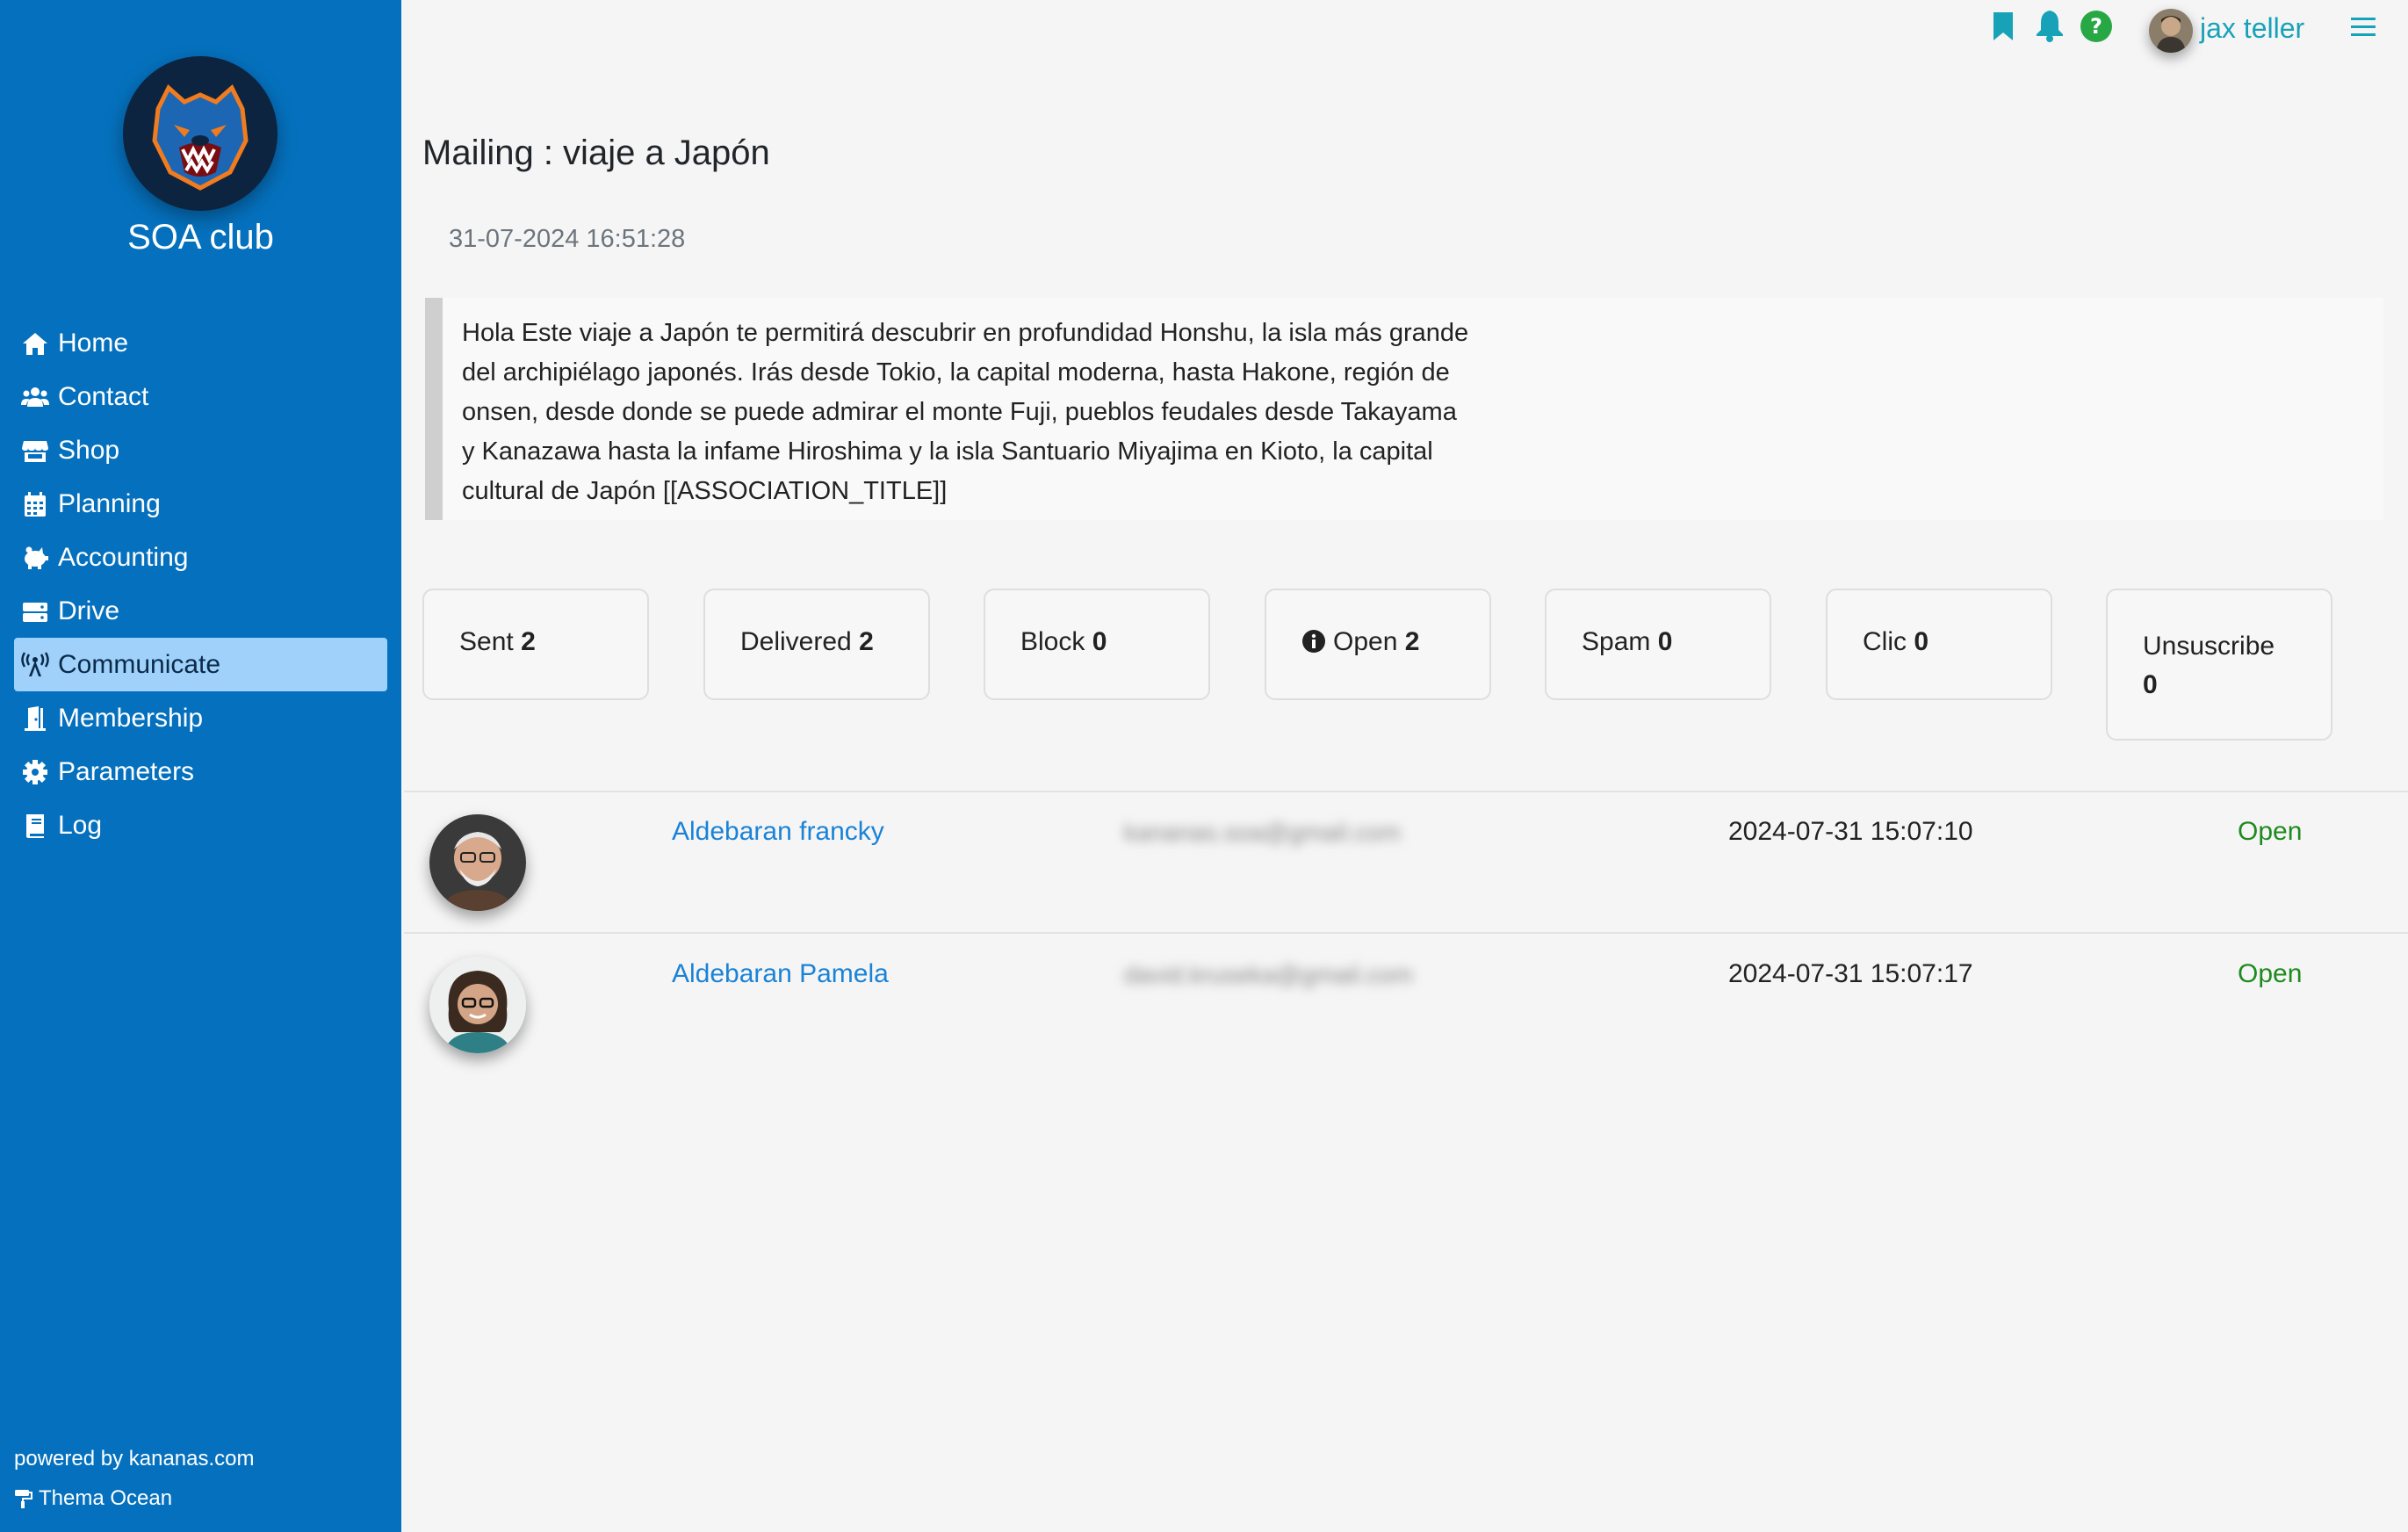 This screenshot has height=1532, width=2408. Describe the element at coordinates (131, 718) in the screenshot. I see `sidebar-item-label: Membership` at that location.